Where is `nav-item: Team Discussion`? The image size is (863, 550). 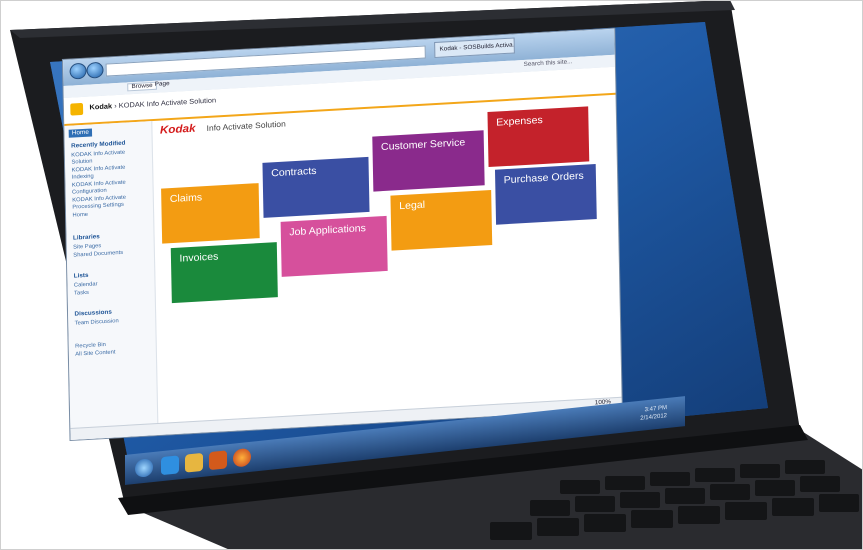 nav-item: Team Discussion is located at coordinates (112, 321).